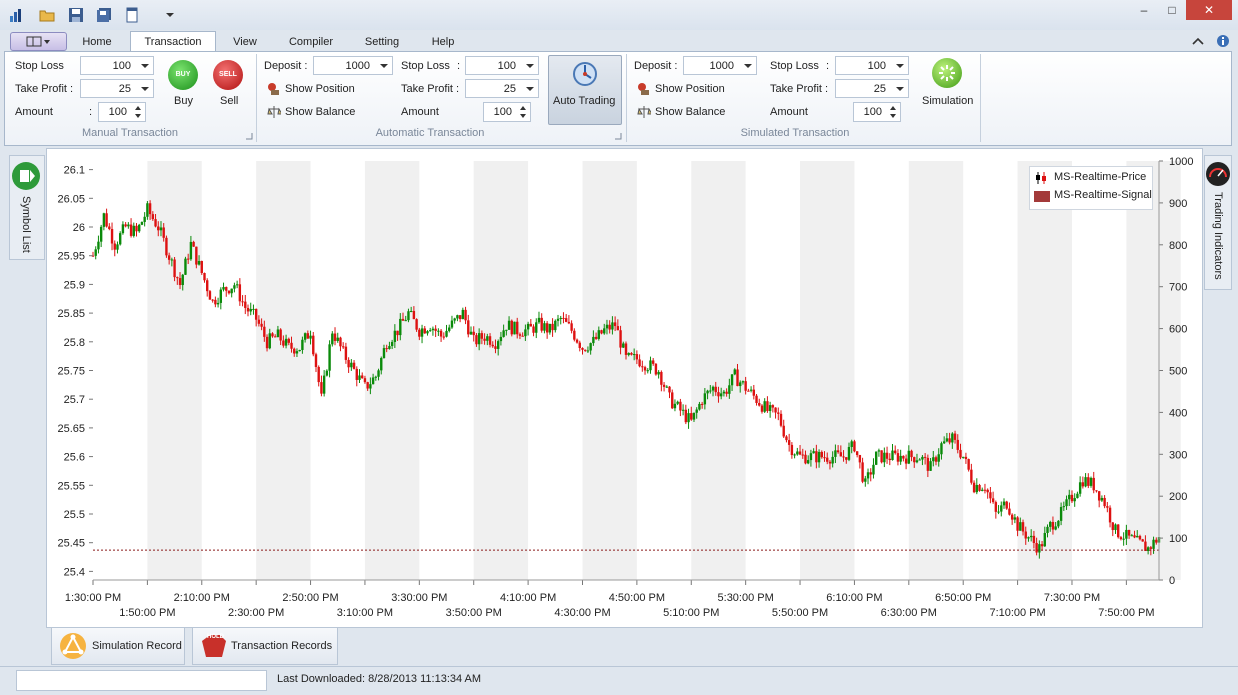 The width and height of the screenshot is (1238, 695). Describe the element at coordinates (1144, 10) in the screenshot. I see `minimize-button: –` at that location.